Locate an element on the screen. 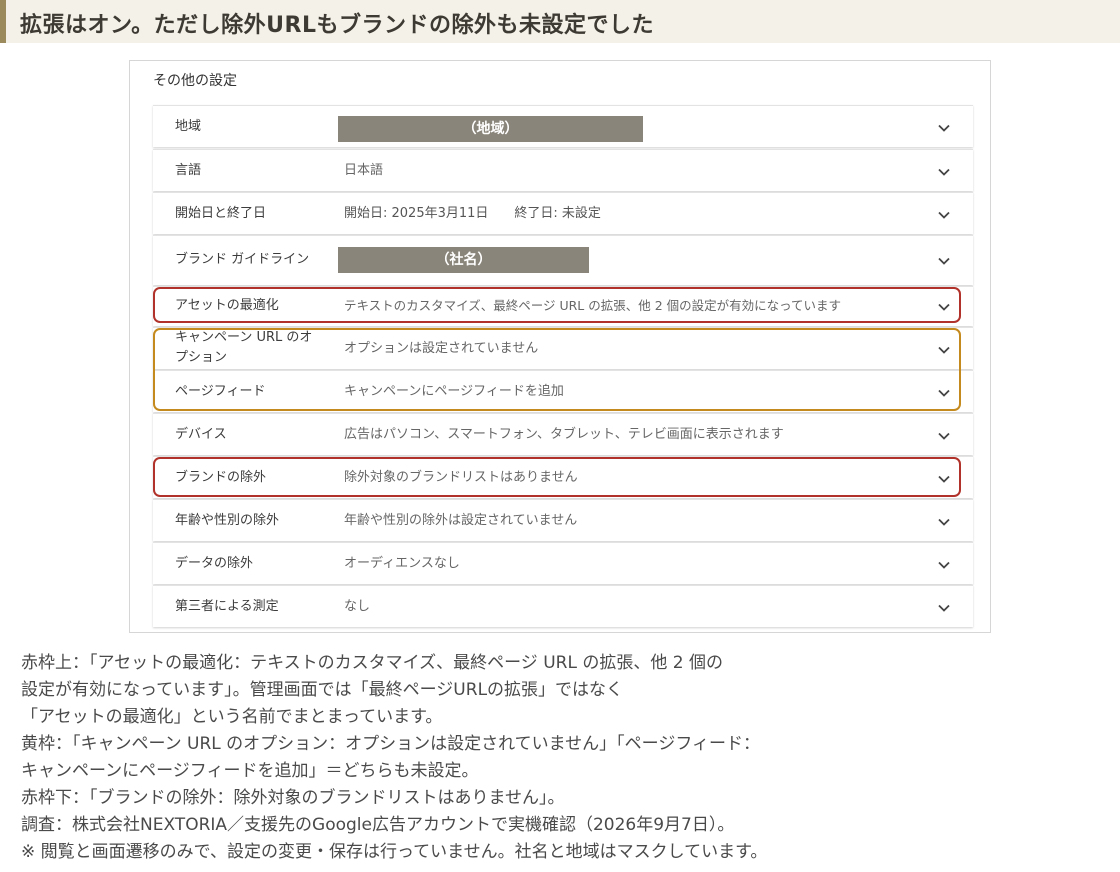  setting-label: デバイス is located at coordinates (201, 434).